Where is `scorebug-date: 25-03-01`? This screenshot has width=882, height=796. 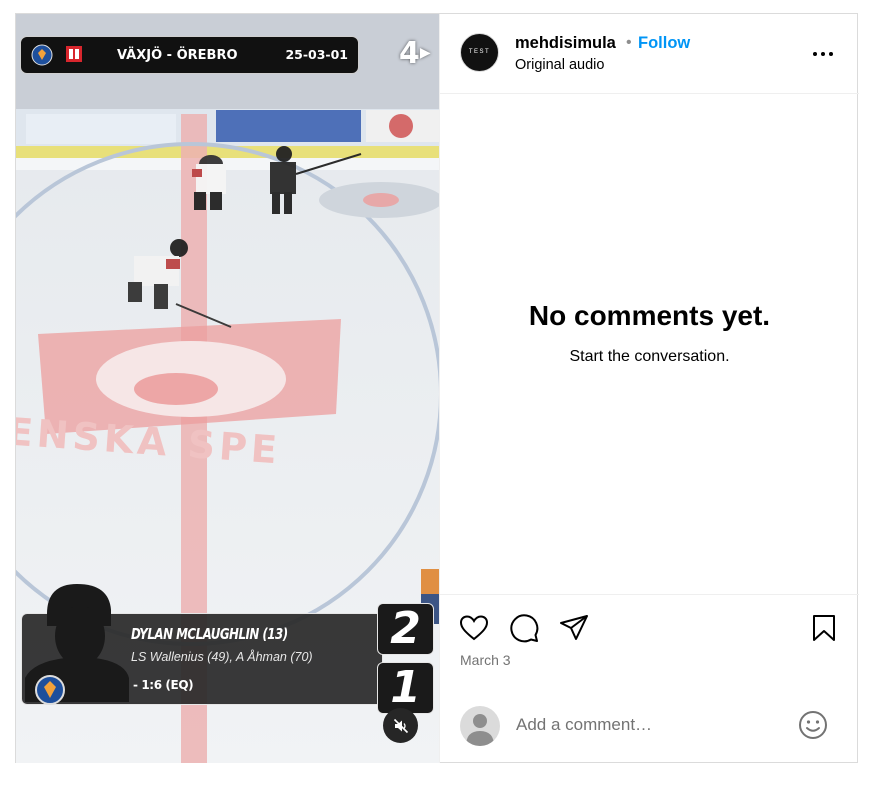
scorebug-date: 25-03-01 is located at coordinates (316, 54).